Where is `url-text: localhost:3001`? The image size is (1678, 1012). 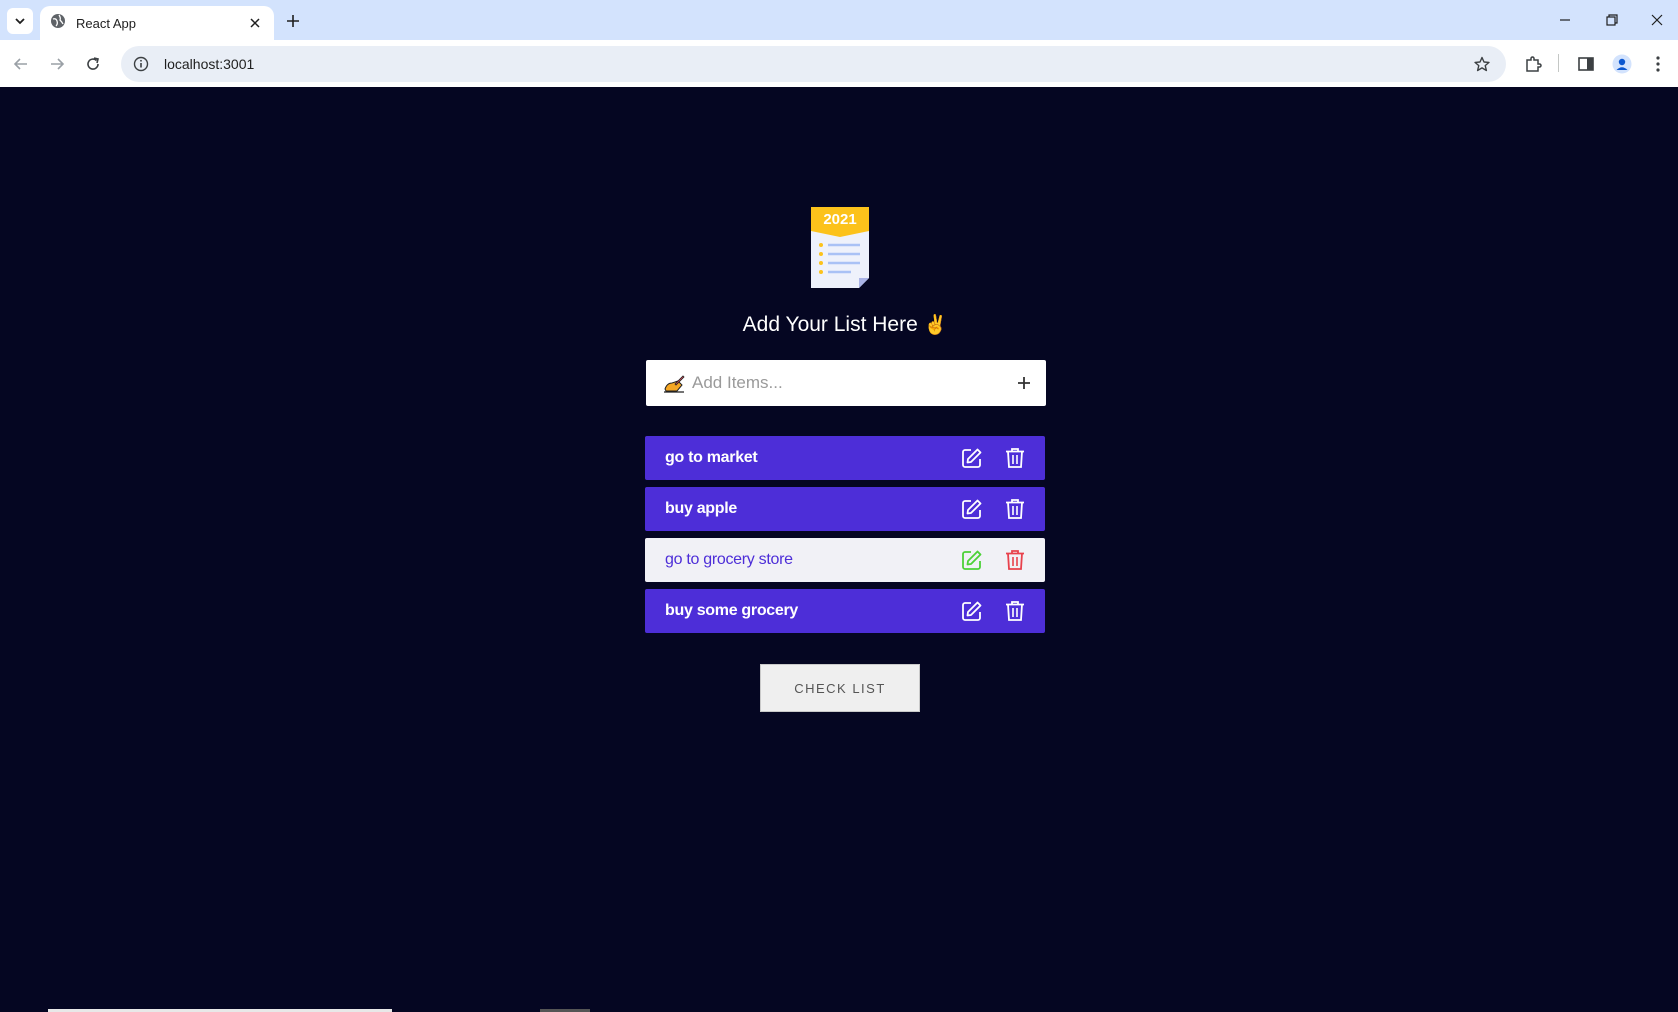
url-text: localhost:3001 is located at coordinates (209, 64).